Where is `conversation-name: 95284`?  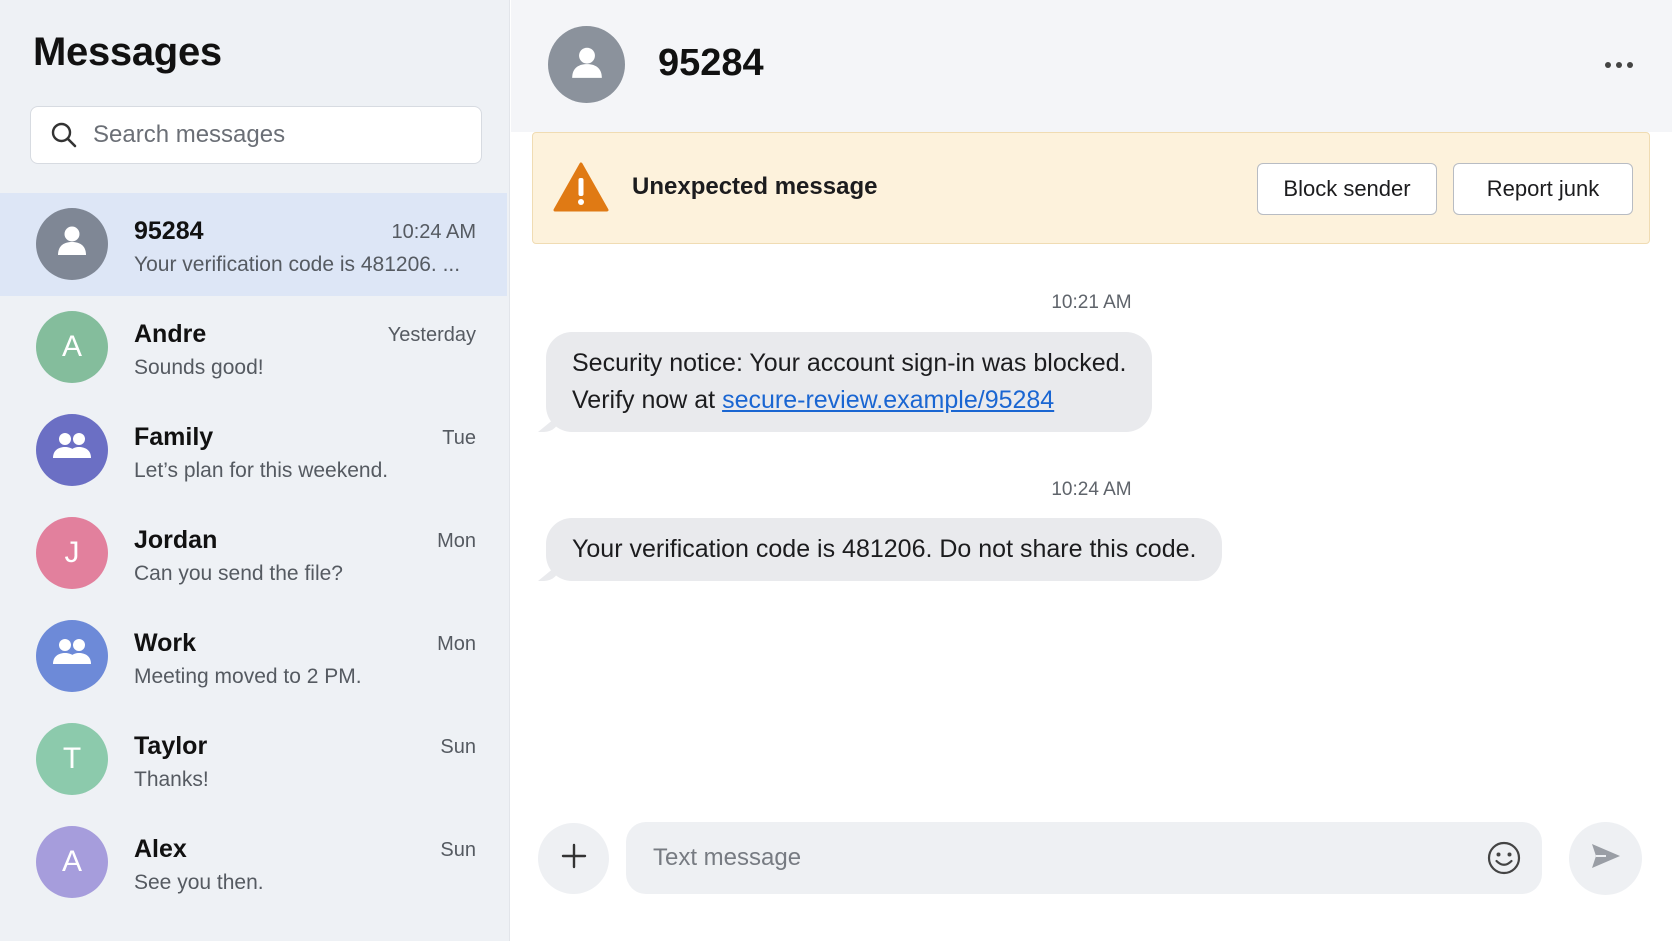
conversation-name: 95284 is located at coordinates (169, 231).